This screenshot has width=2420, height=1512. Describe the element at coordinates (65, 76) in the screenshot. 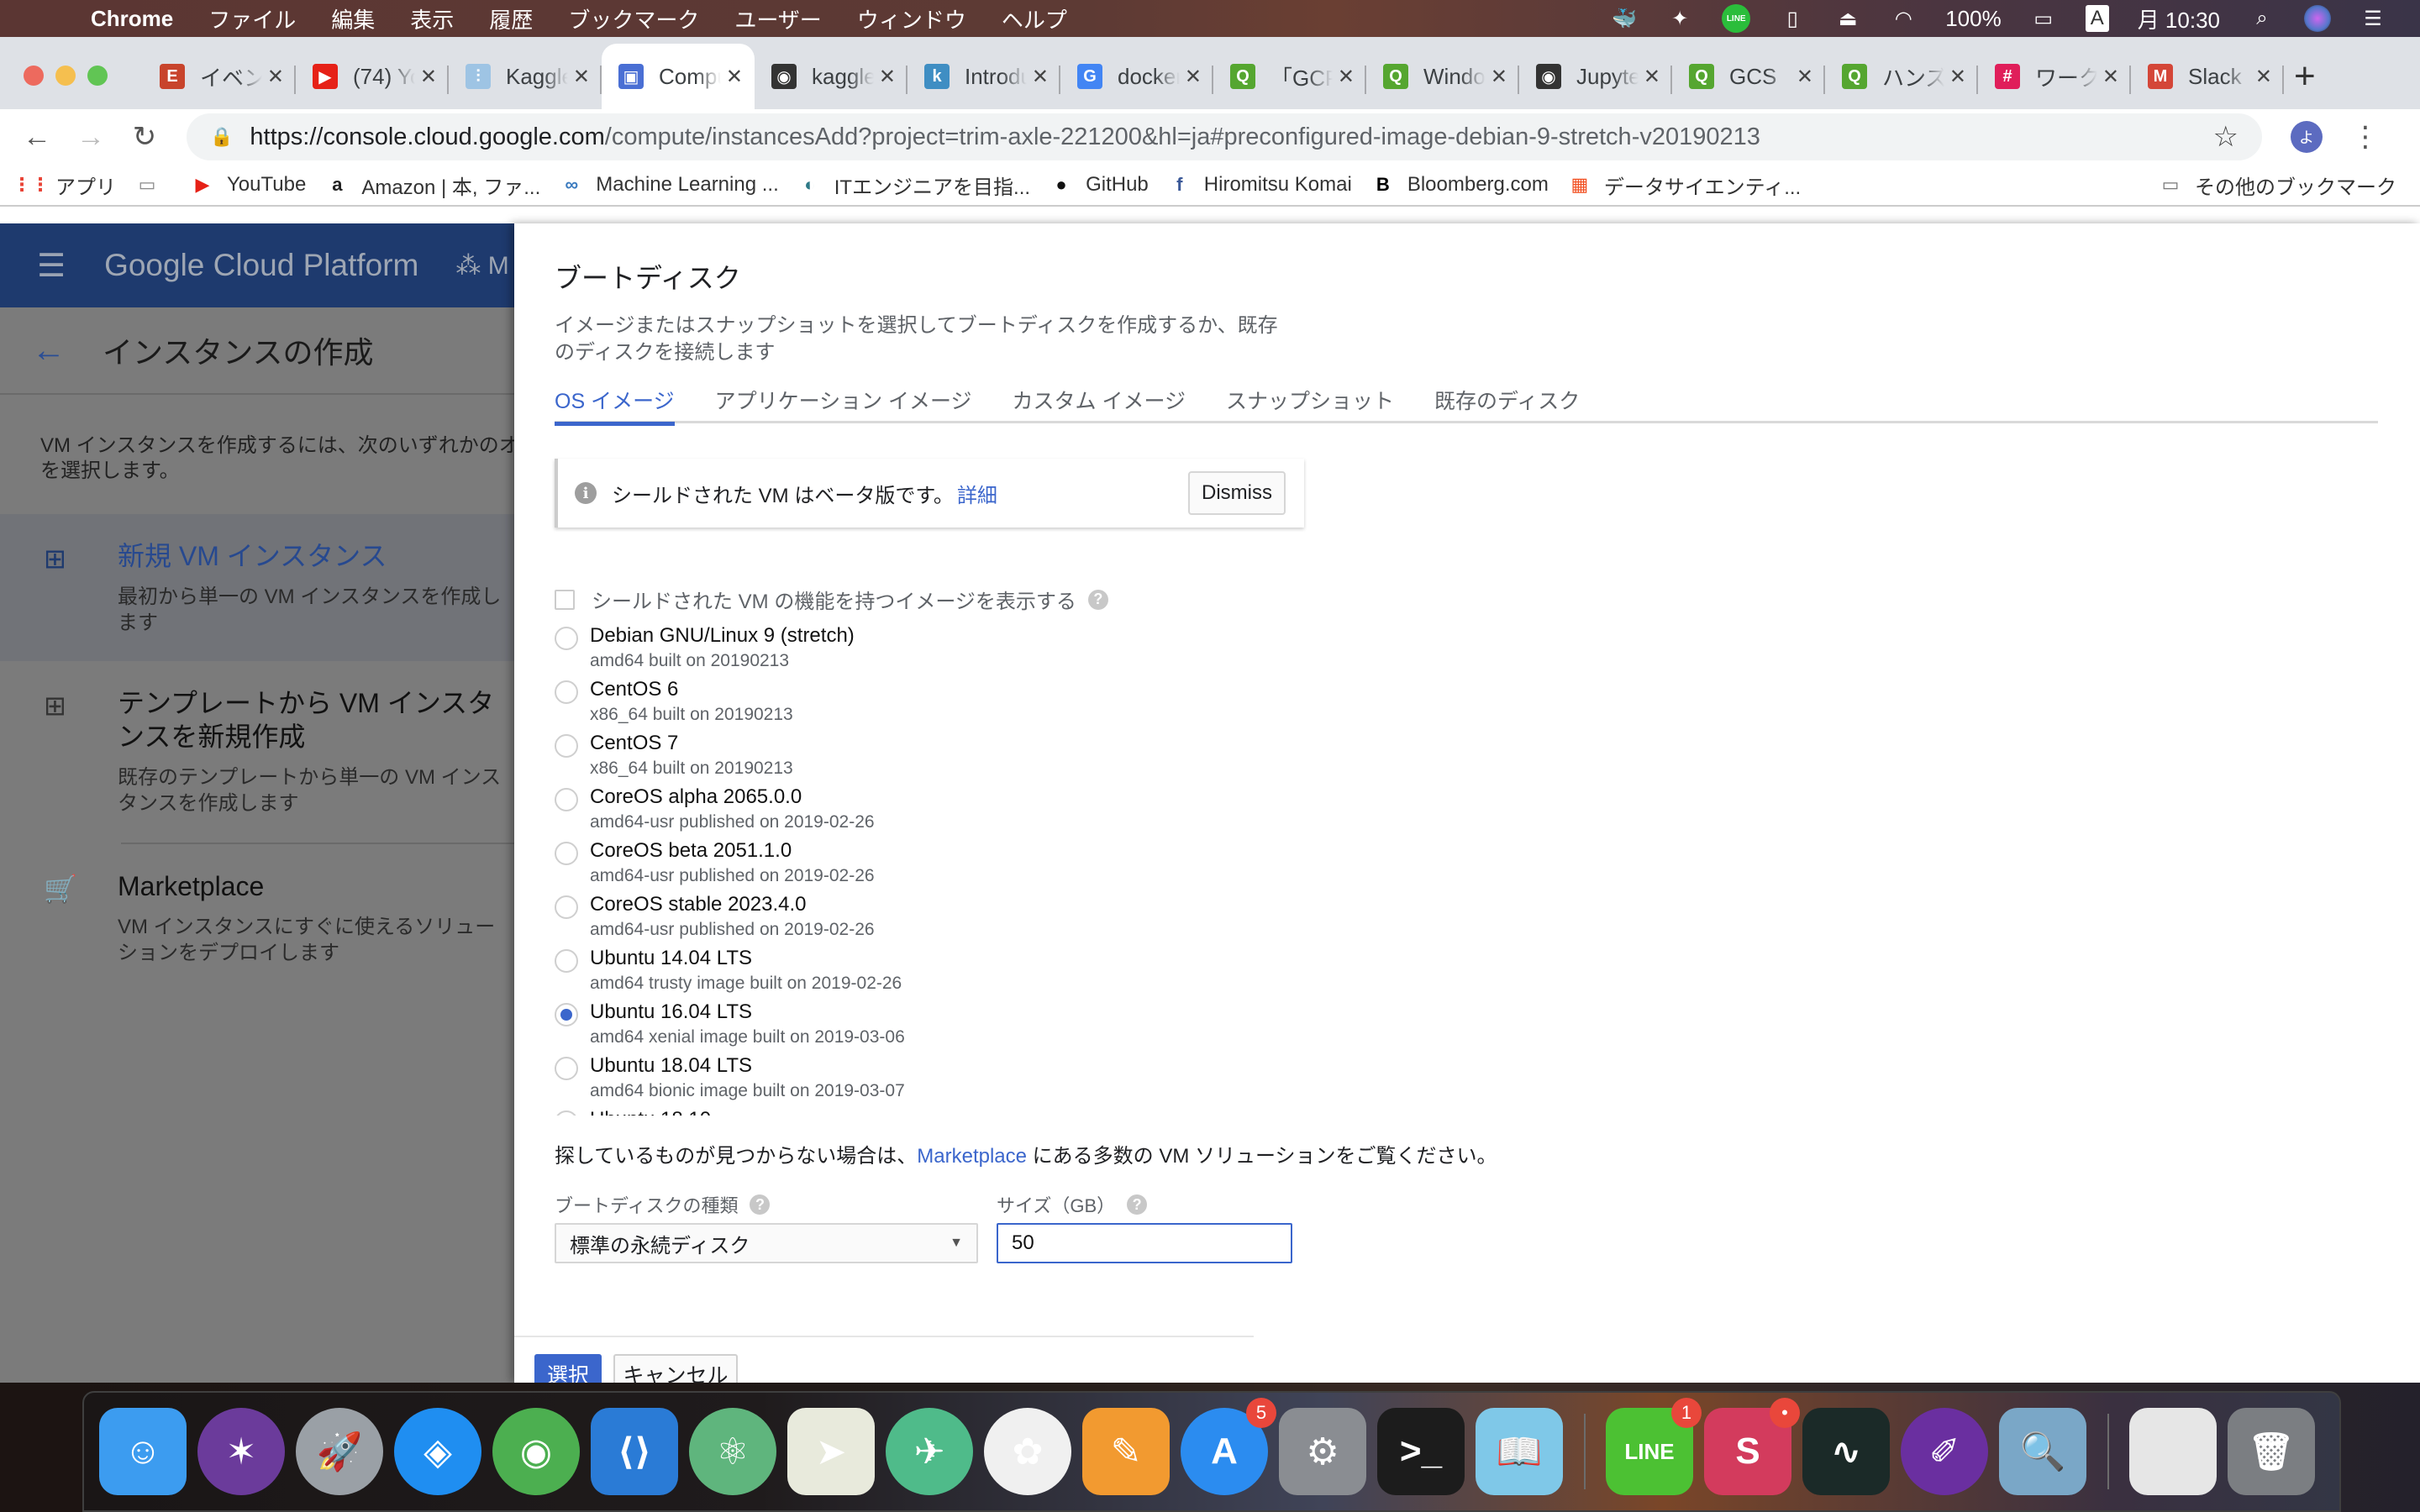

I see `window-minimize-button` at that location.